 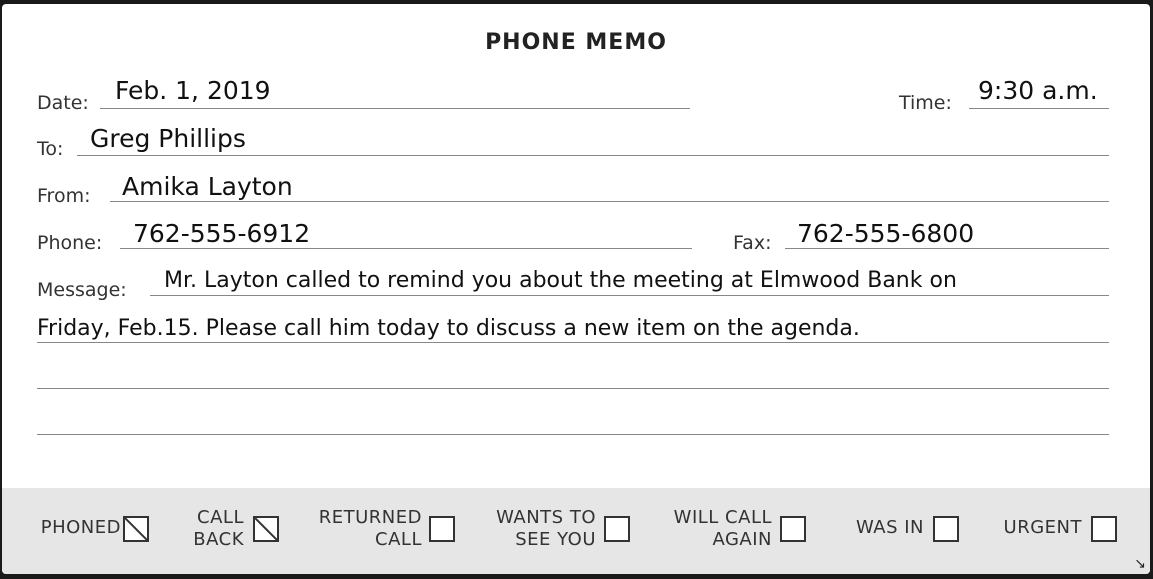 I want to click on was-in-label: WAS IN, so click(x=889, y=527).